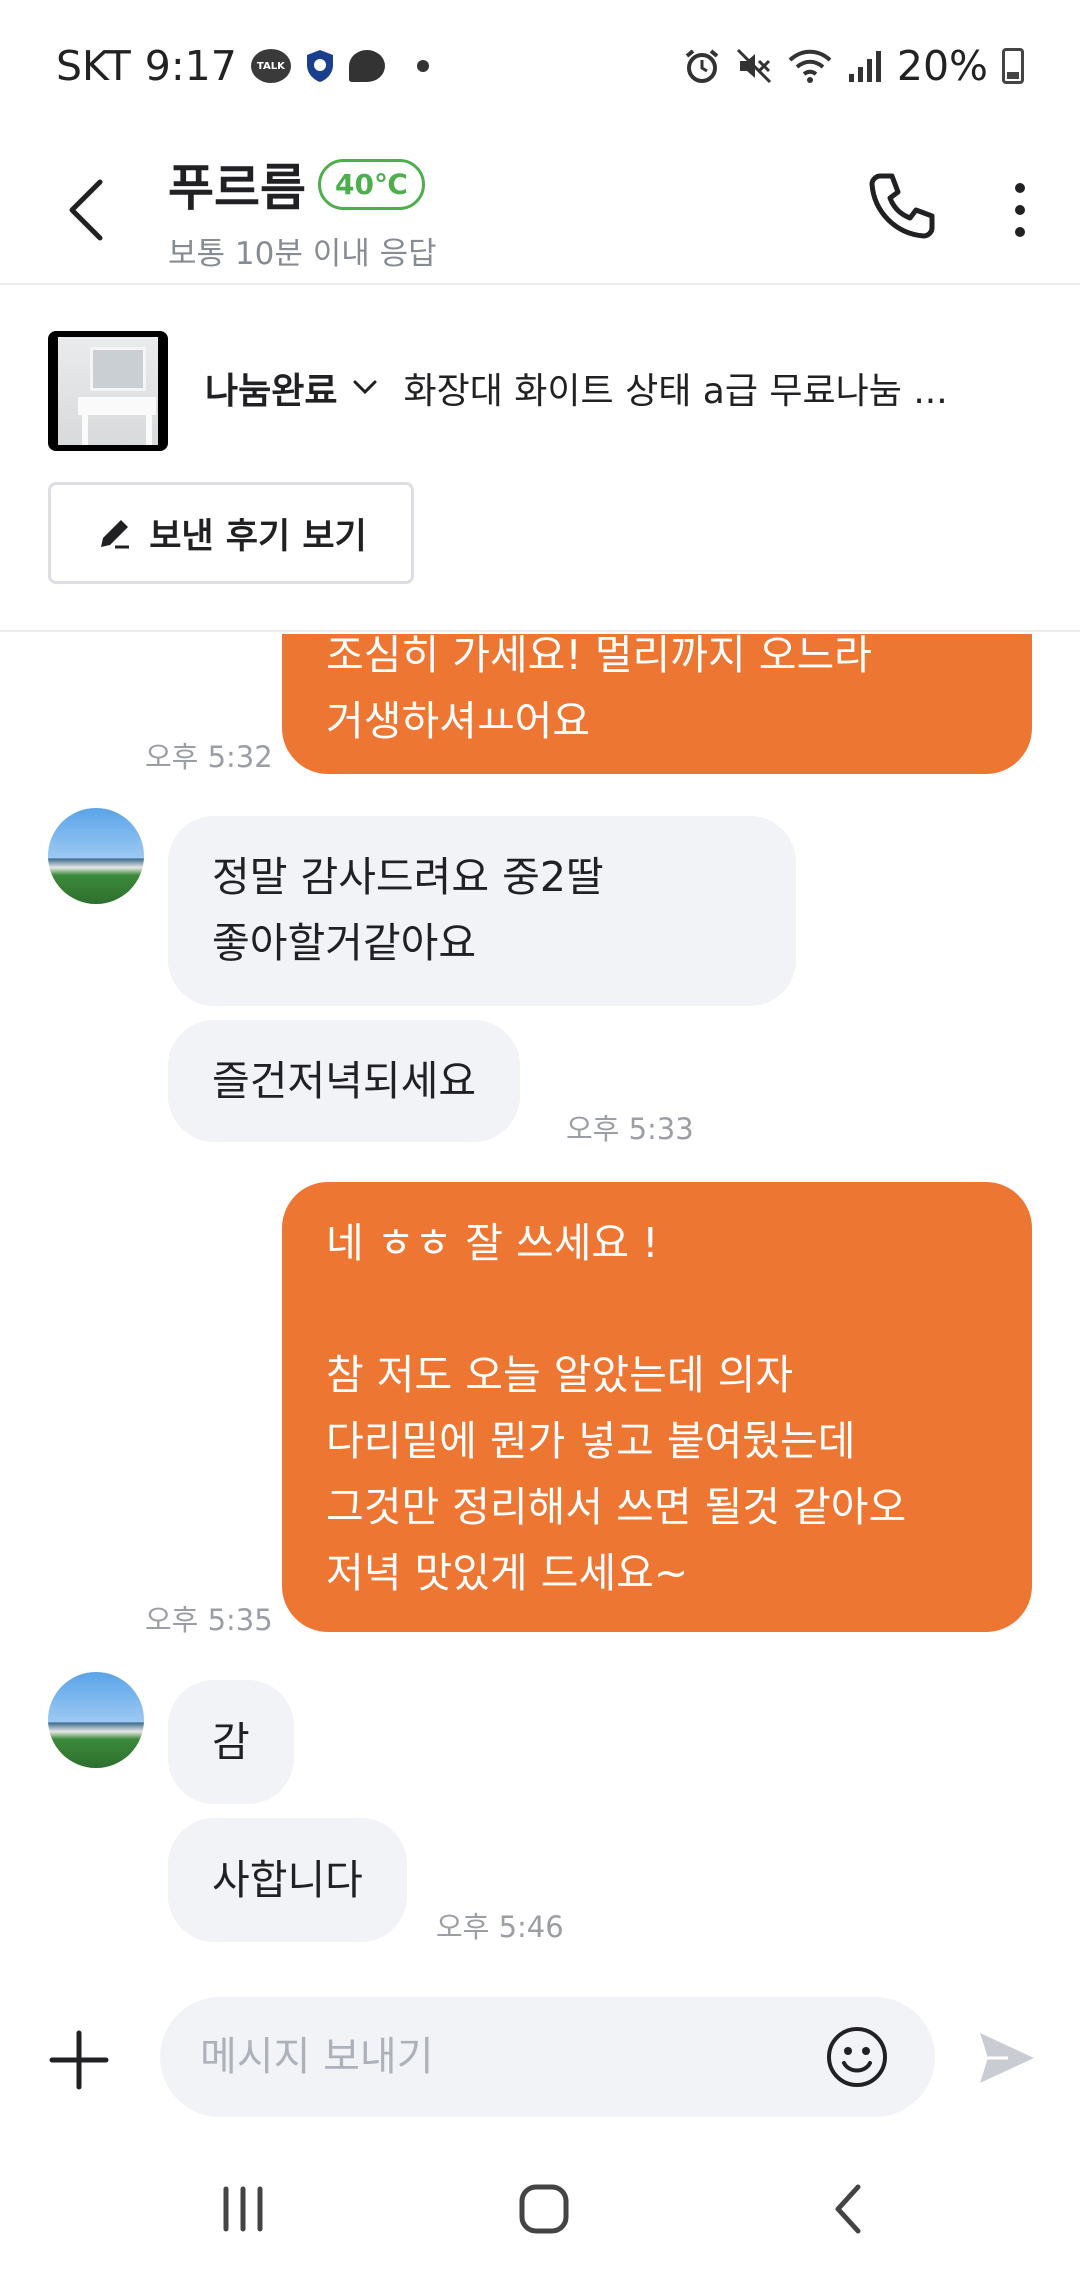 The width and height of the screenshot is (1080, 2280). I want to click on chevron-down-icon, so click(365, 388).